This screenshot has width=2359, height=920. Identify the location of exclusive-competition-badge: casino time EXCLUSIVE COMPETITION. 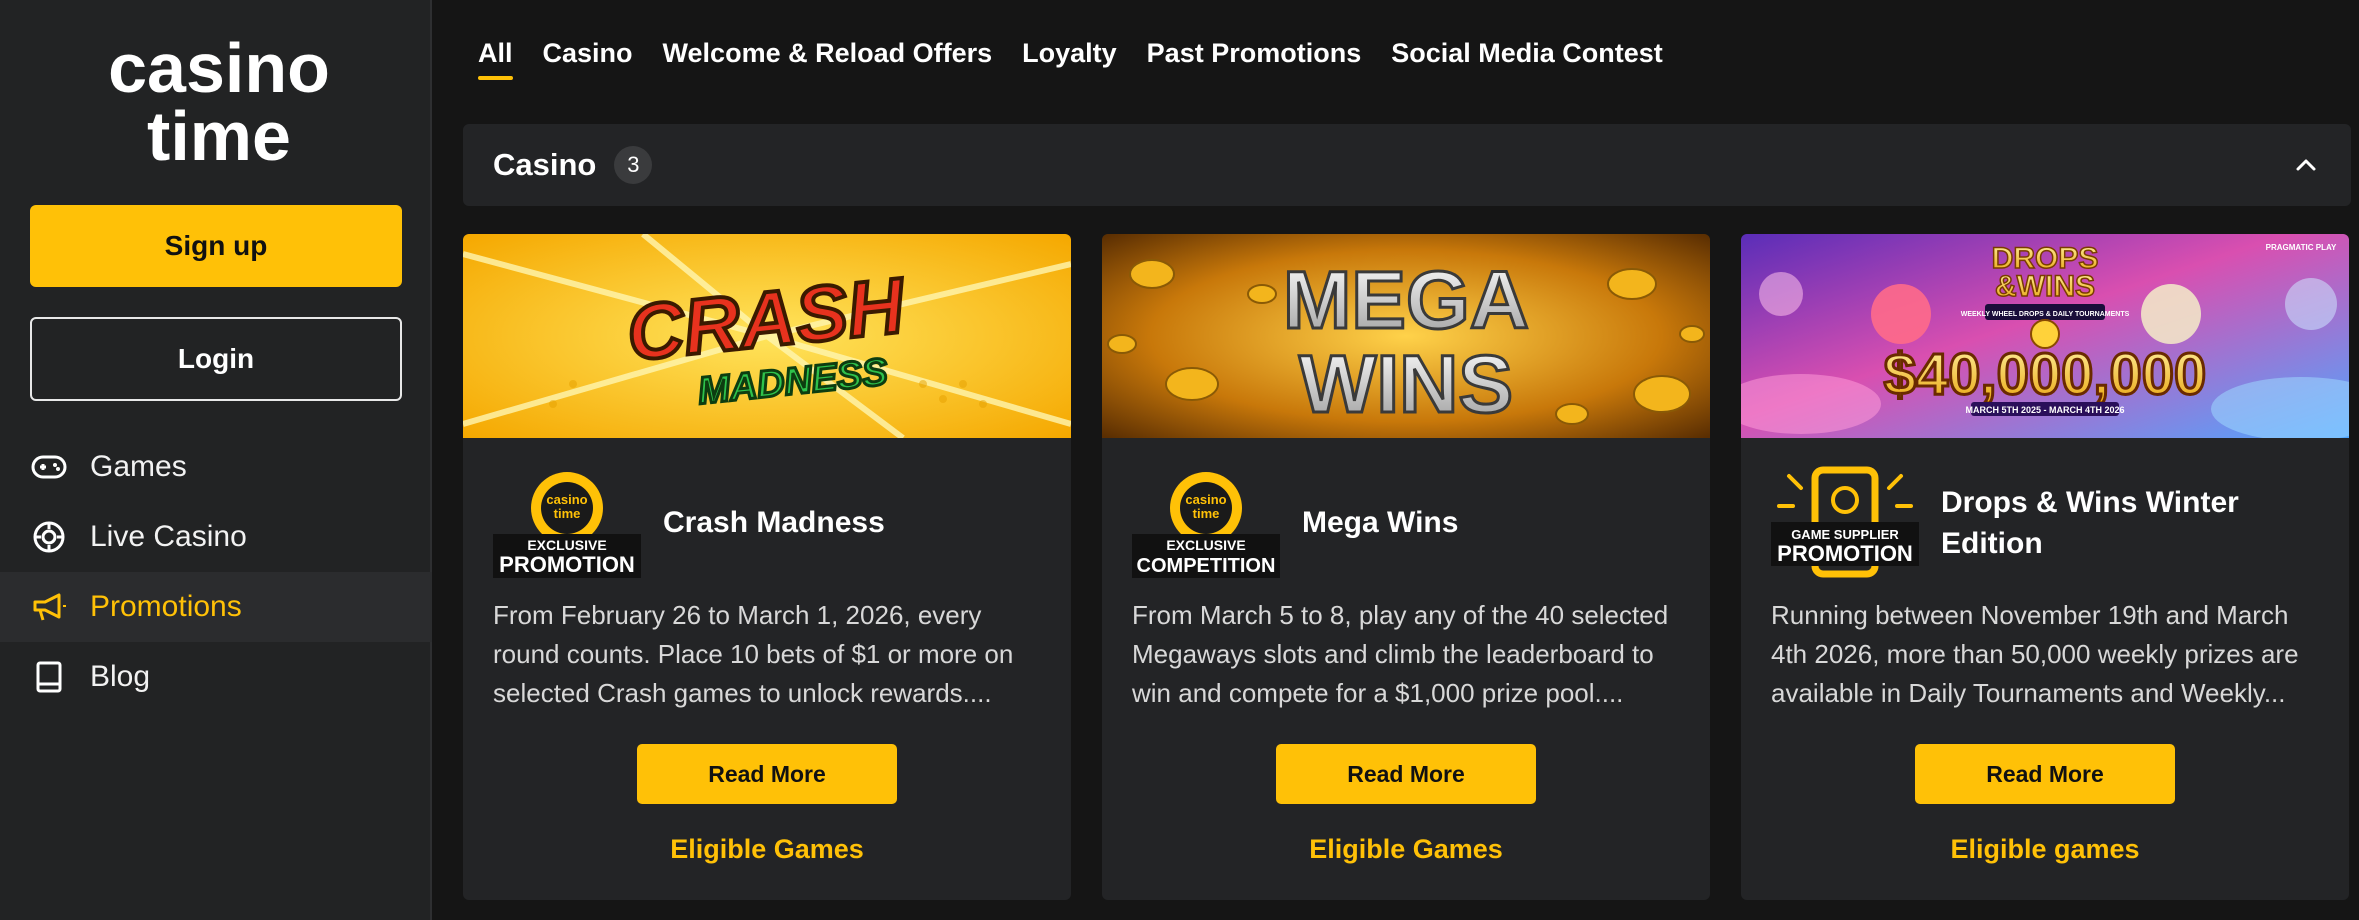
(1206, 525).